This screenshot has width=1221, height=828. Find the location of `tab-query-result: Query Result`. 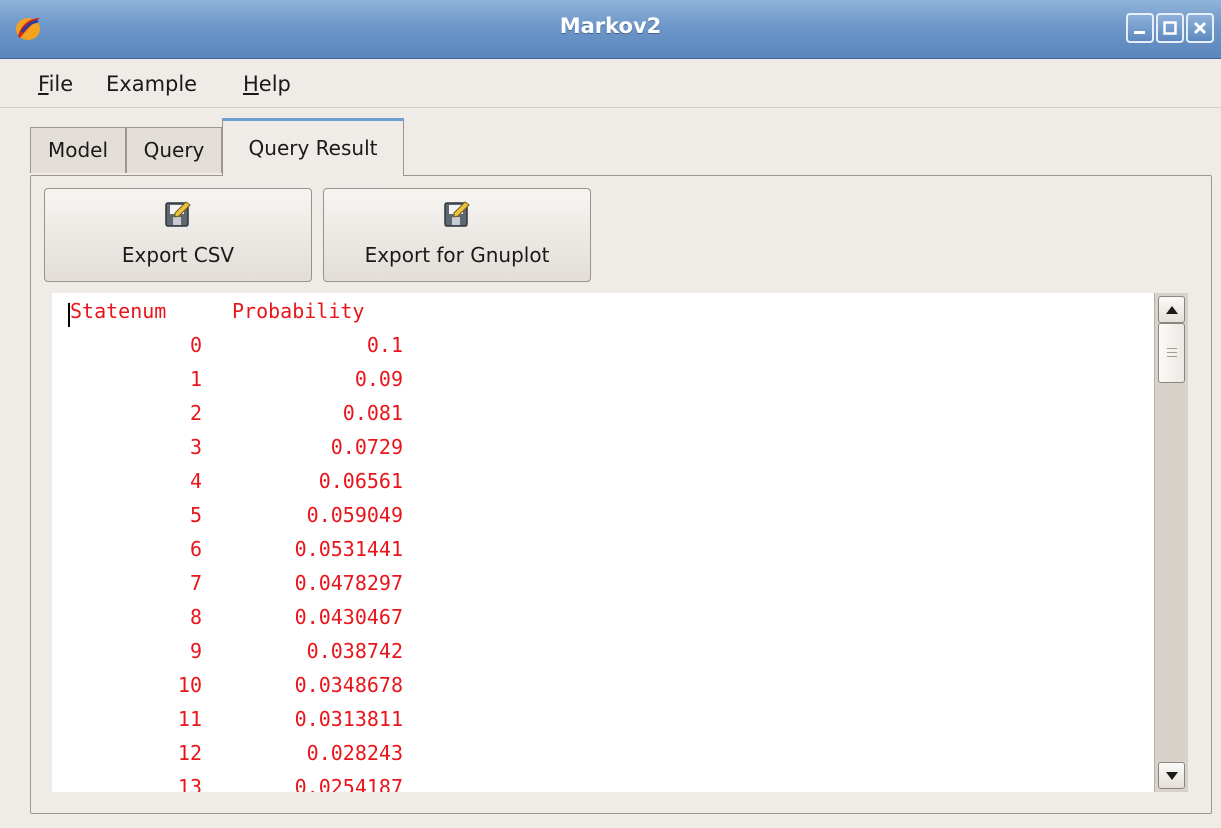

tab-query-result: Query Result is located at coordinates (313, 147).